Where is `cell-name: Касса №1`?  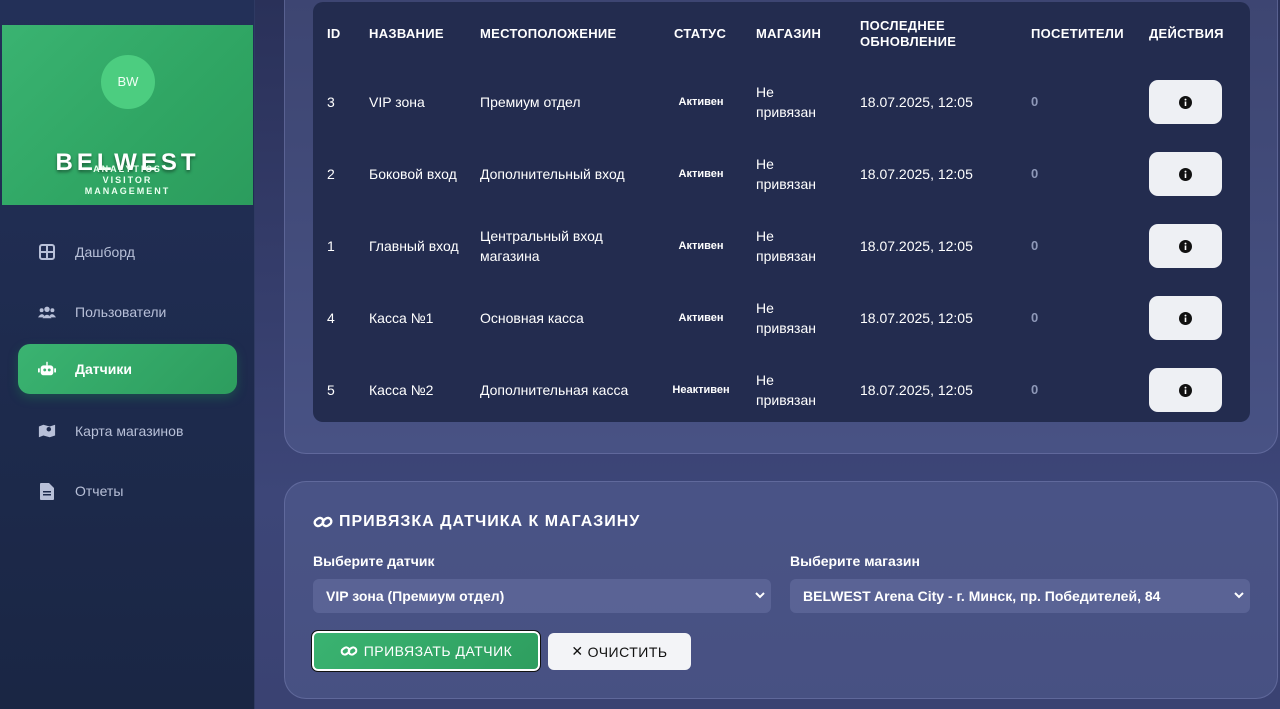
cell-name: Касса №1 is located at coordinates (401, 318).